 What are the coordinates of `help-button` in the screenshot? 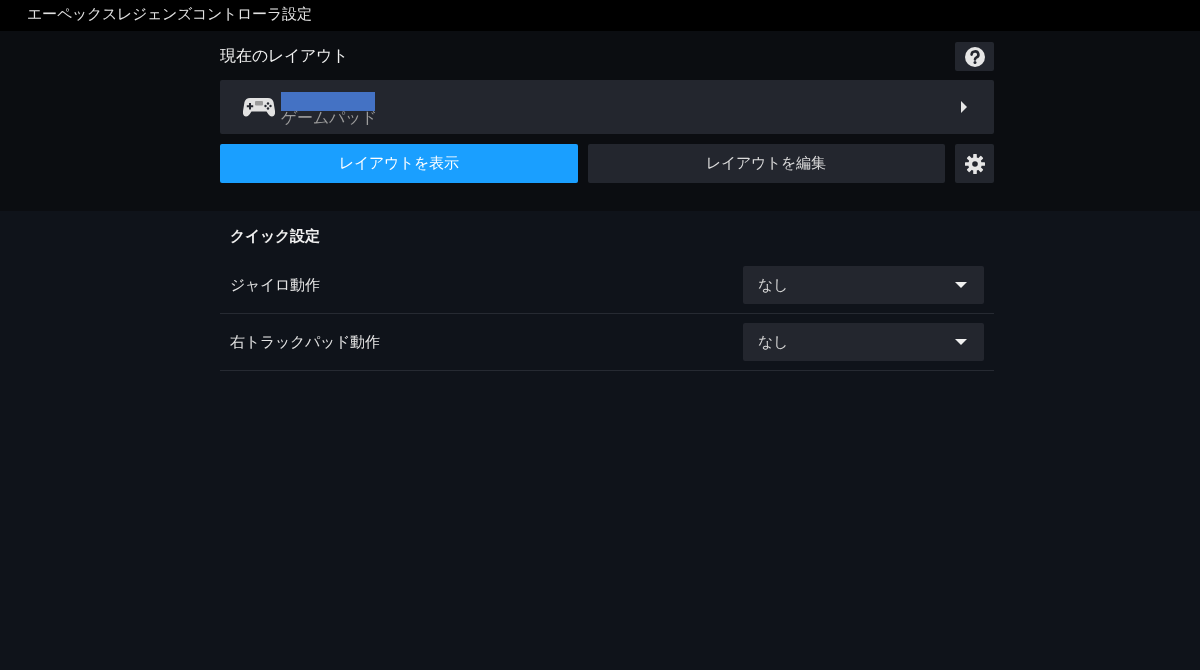 It's located at (974, 56).